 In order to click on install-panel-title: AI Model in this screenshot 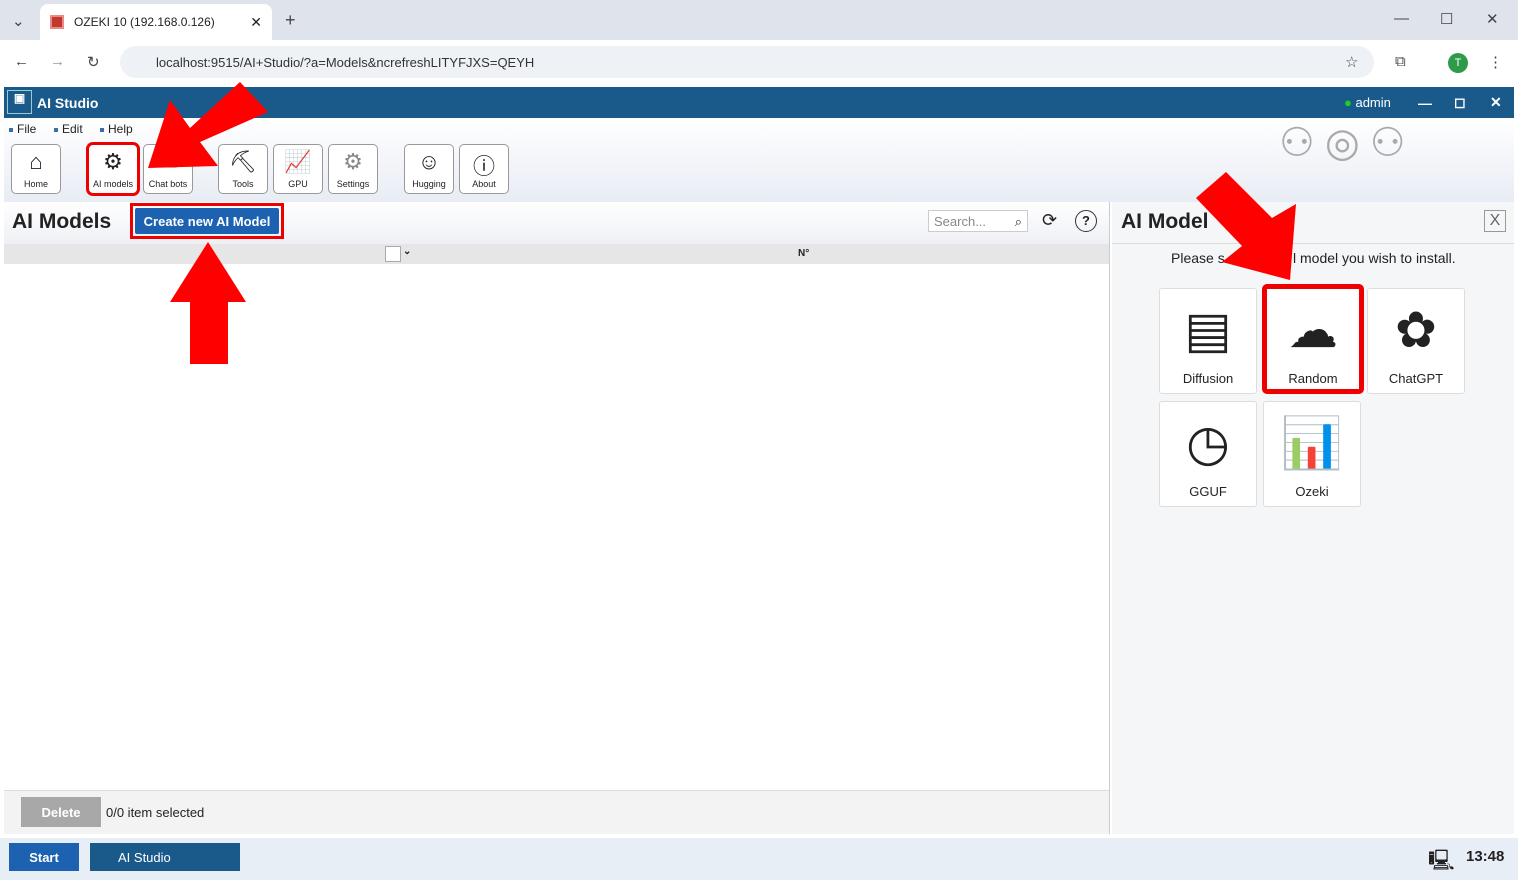, I will do `click(1165, 221)`.